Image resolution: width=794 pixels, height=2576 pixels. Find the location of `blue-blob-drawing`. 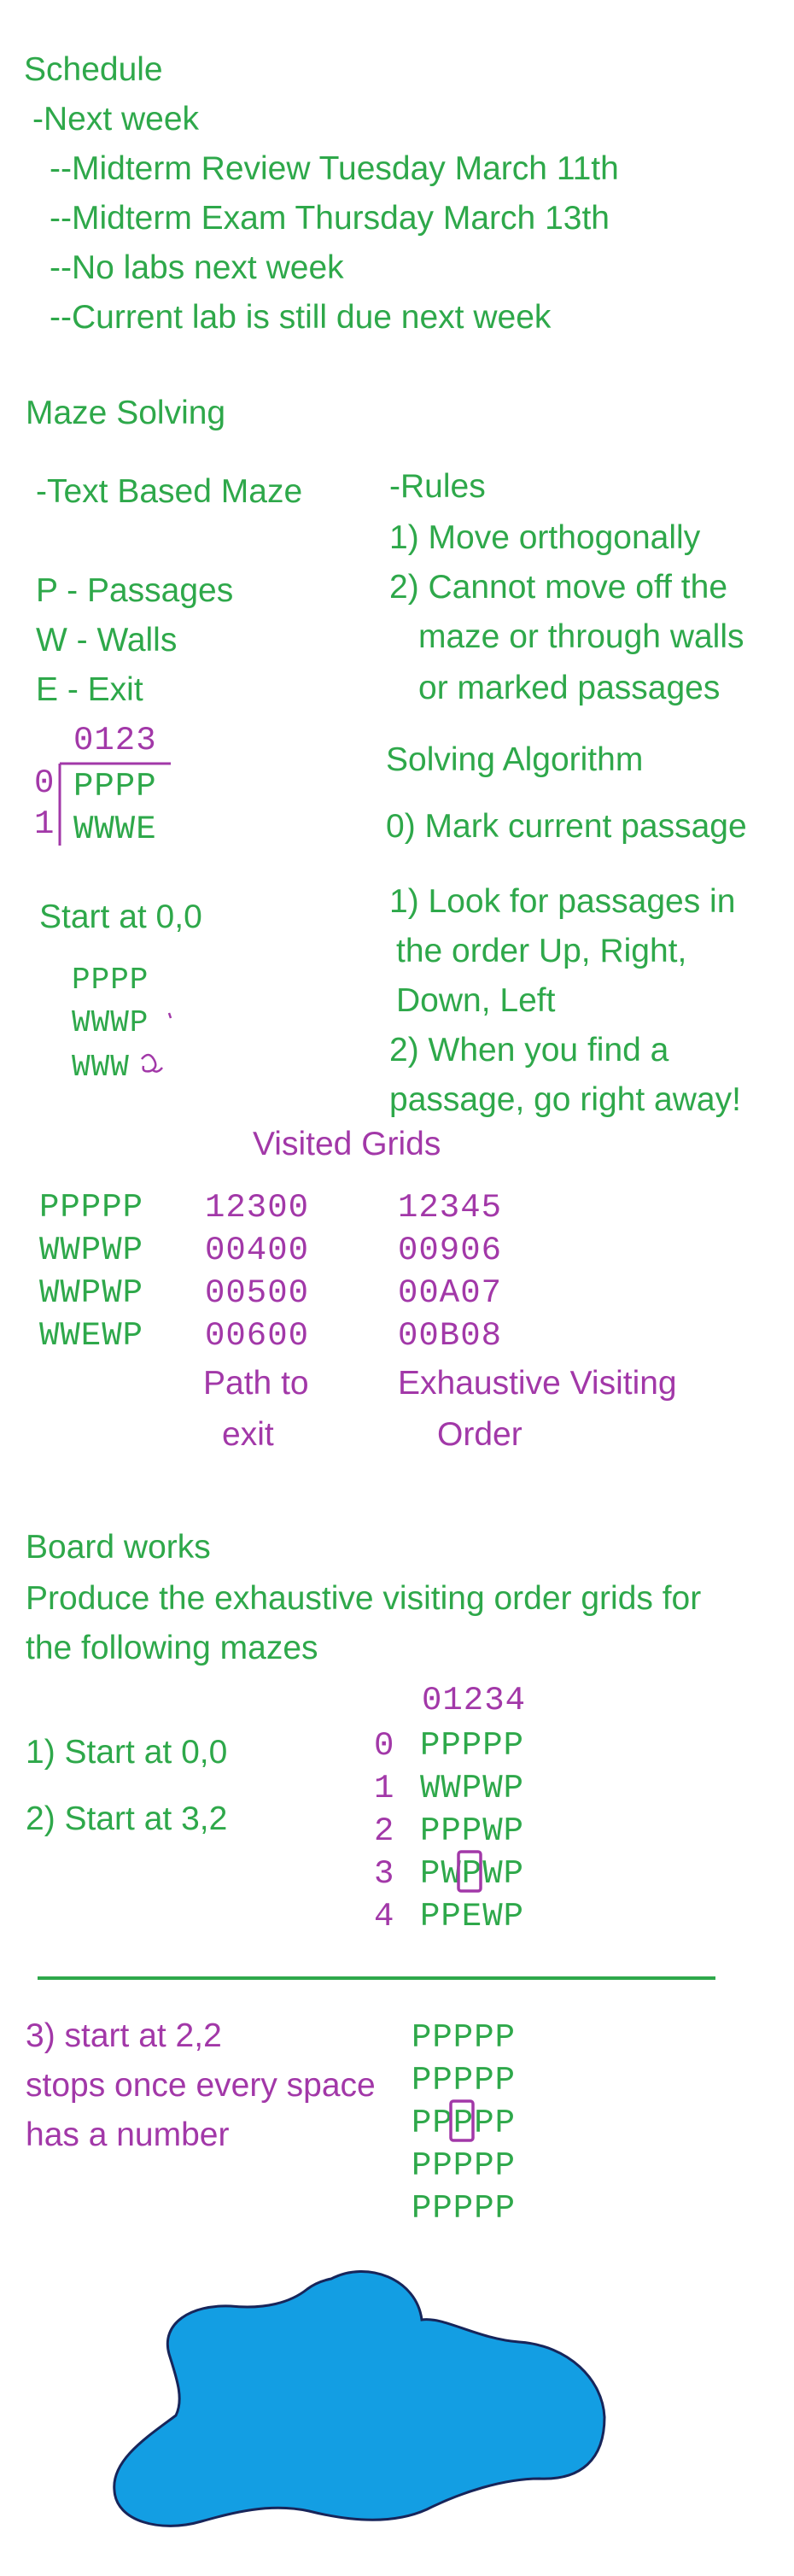

blue-blob-drawing is located at coordinates (359, 2398).